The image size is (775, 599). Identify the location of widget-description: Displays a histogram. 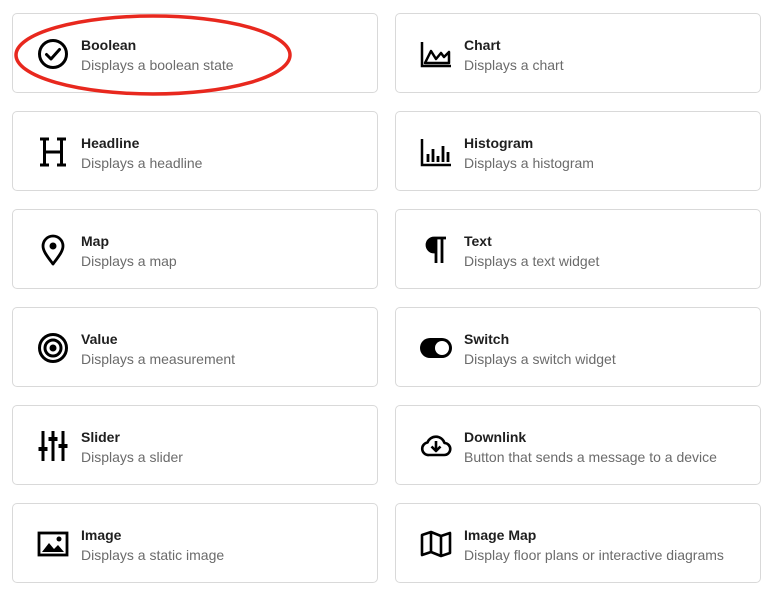
(529, 163).